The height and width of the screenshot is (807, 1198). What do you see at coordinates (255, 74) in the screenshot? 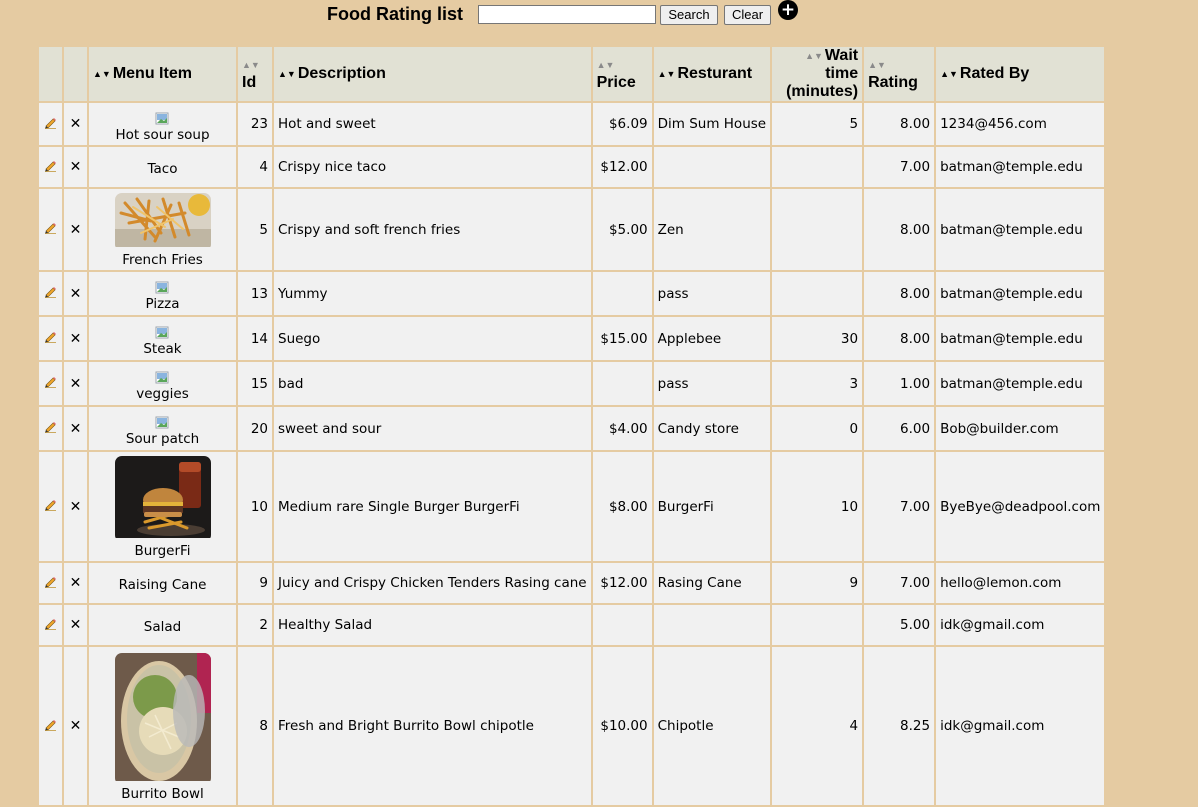
I see `id-column-header: ▲▼Id` at bounding box center [255, 74].